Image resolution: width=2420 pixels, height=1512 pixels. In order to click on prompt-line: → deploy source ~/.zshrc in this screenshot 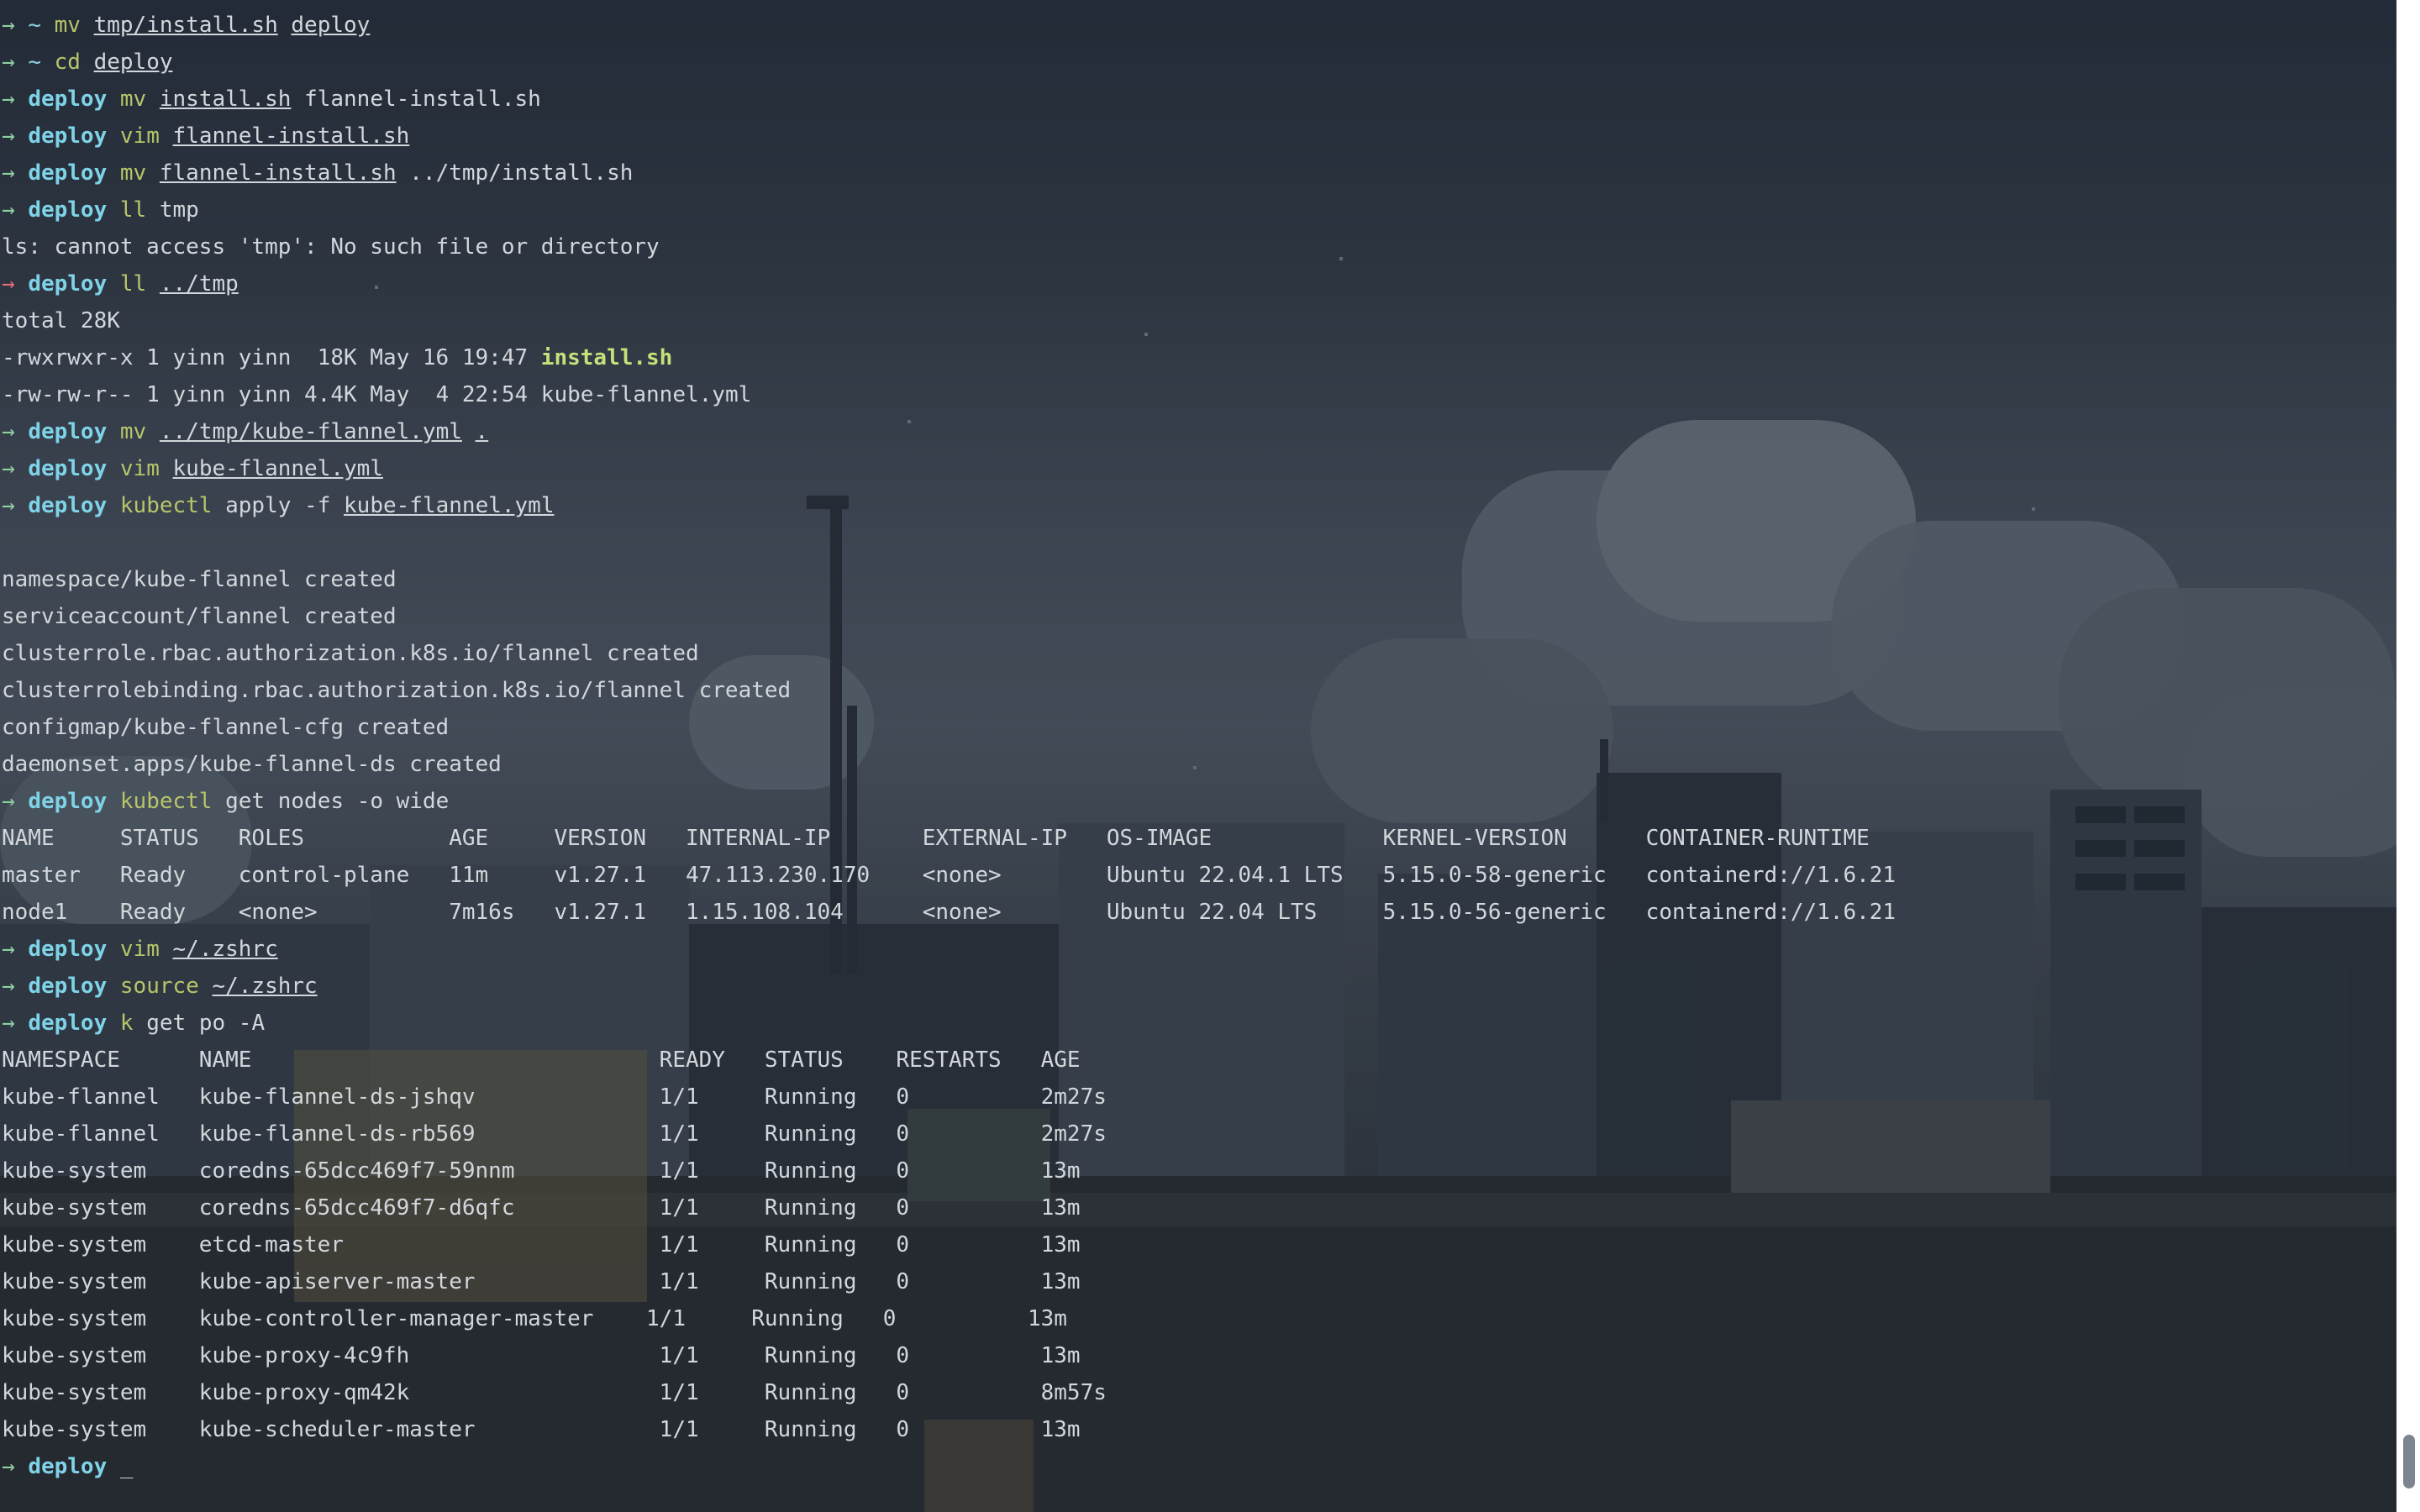, I will do `click(1195, 986)`.